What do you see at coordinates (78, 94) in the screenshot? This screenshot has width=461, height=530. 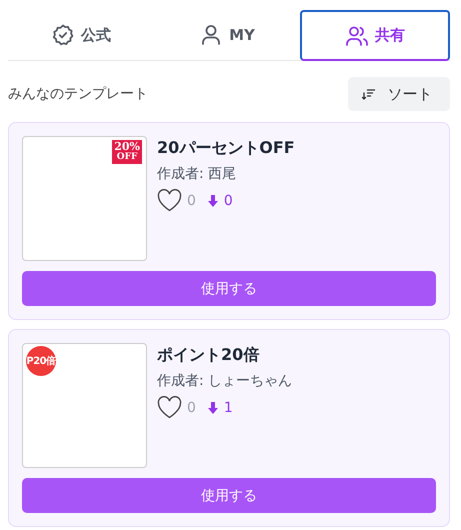 I see `section-title: みんなのテンプレート` at bounding box center [78, 94].